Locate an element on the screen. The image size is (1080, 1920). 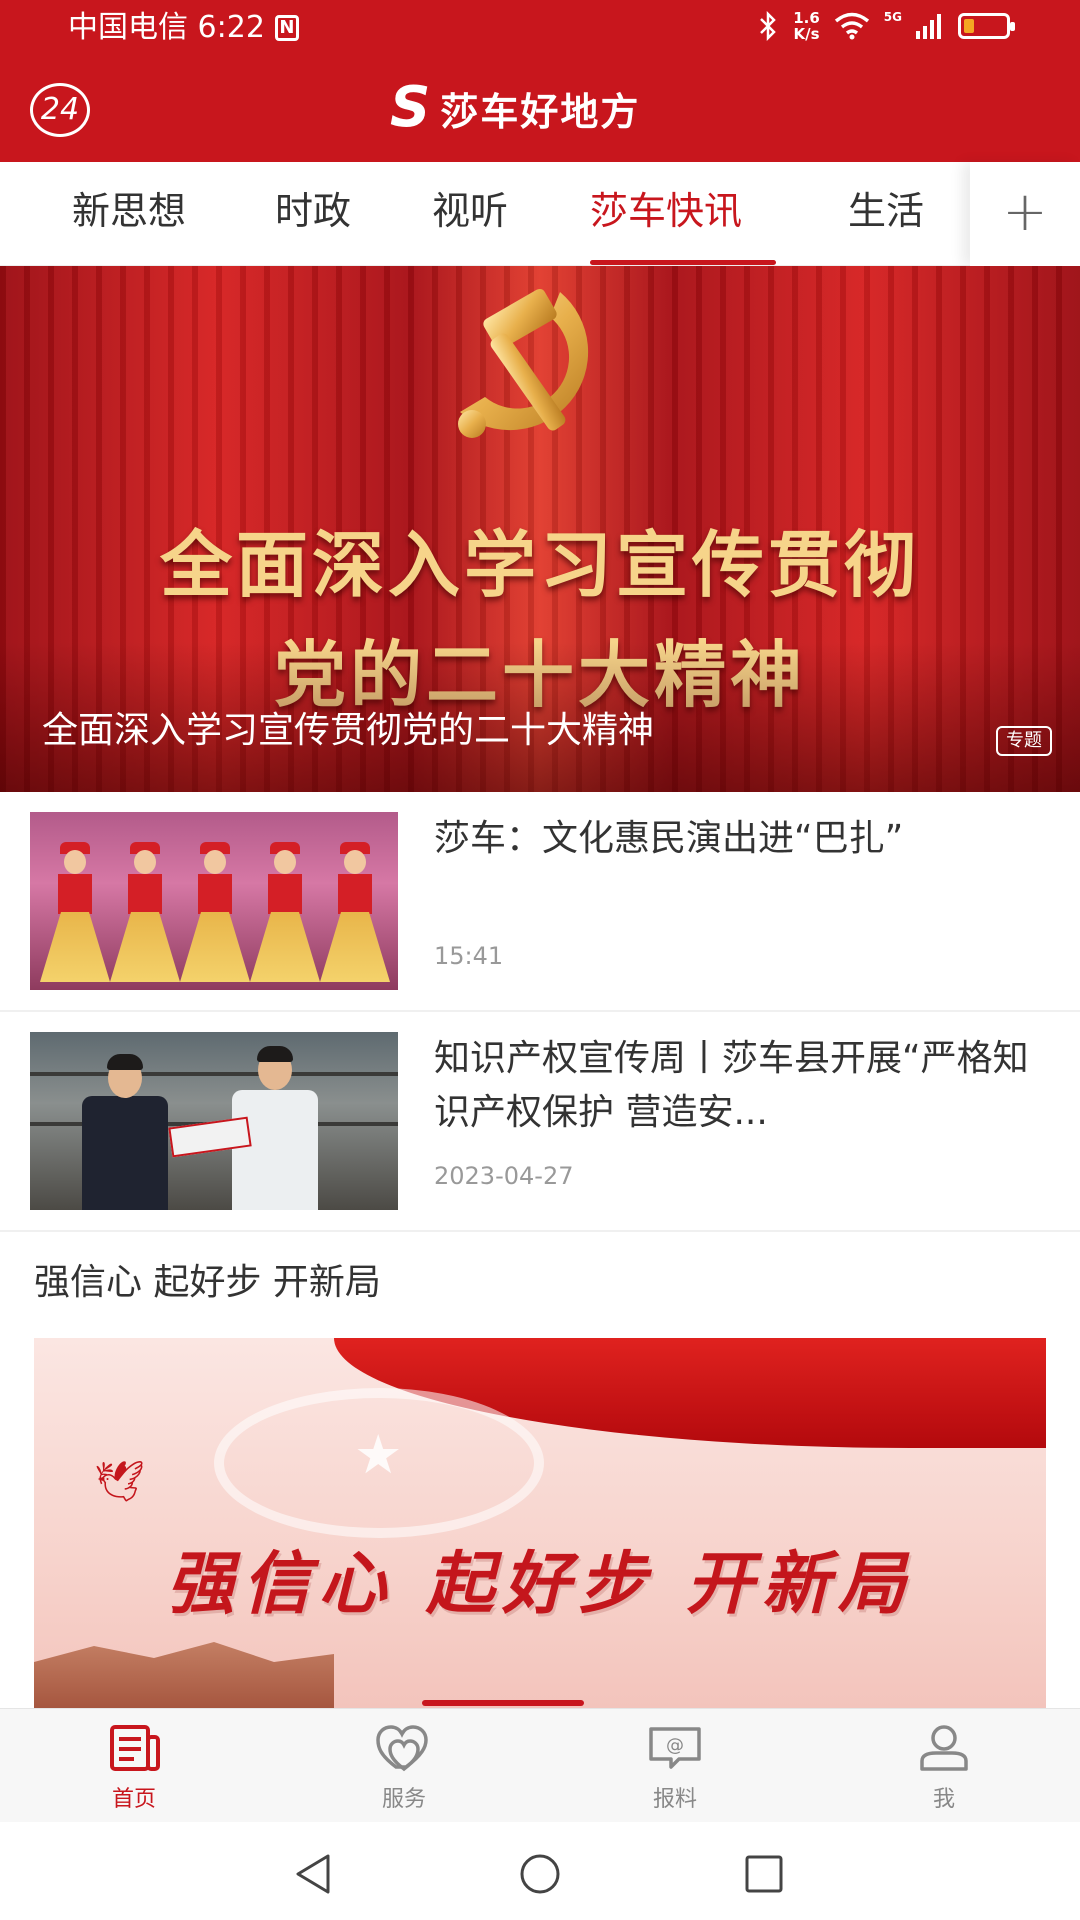
carousel-indicator is located at coordinates (503, 1703).